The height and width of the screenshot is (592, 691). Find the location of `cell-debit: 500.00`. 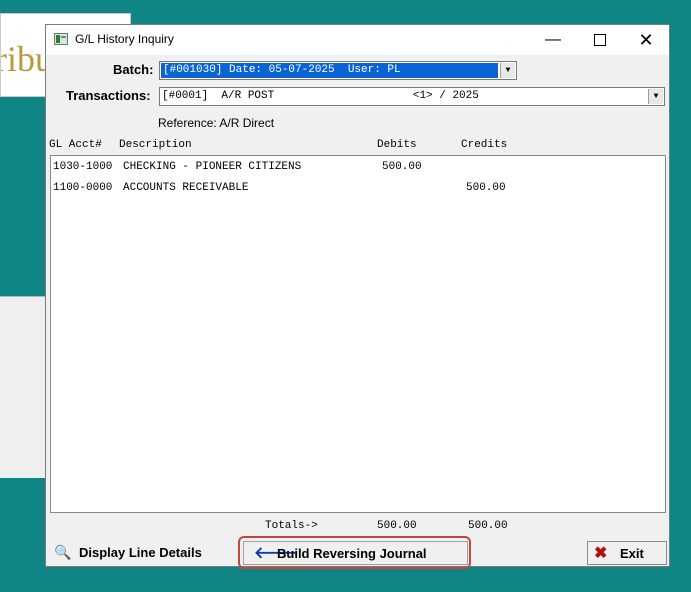

cell-debit: 500.00 is located at coordinates (402, 167).